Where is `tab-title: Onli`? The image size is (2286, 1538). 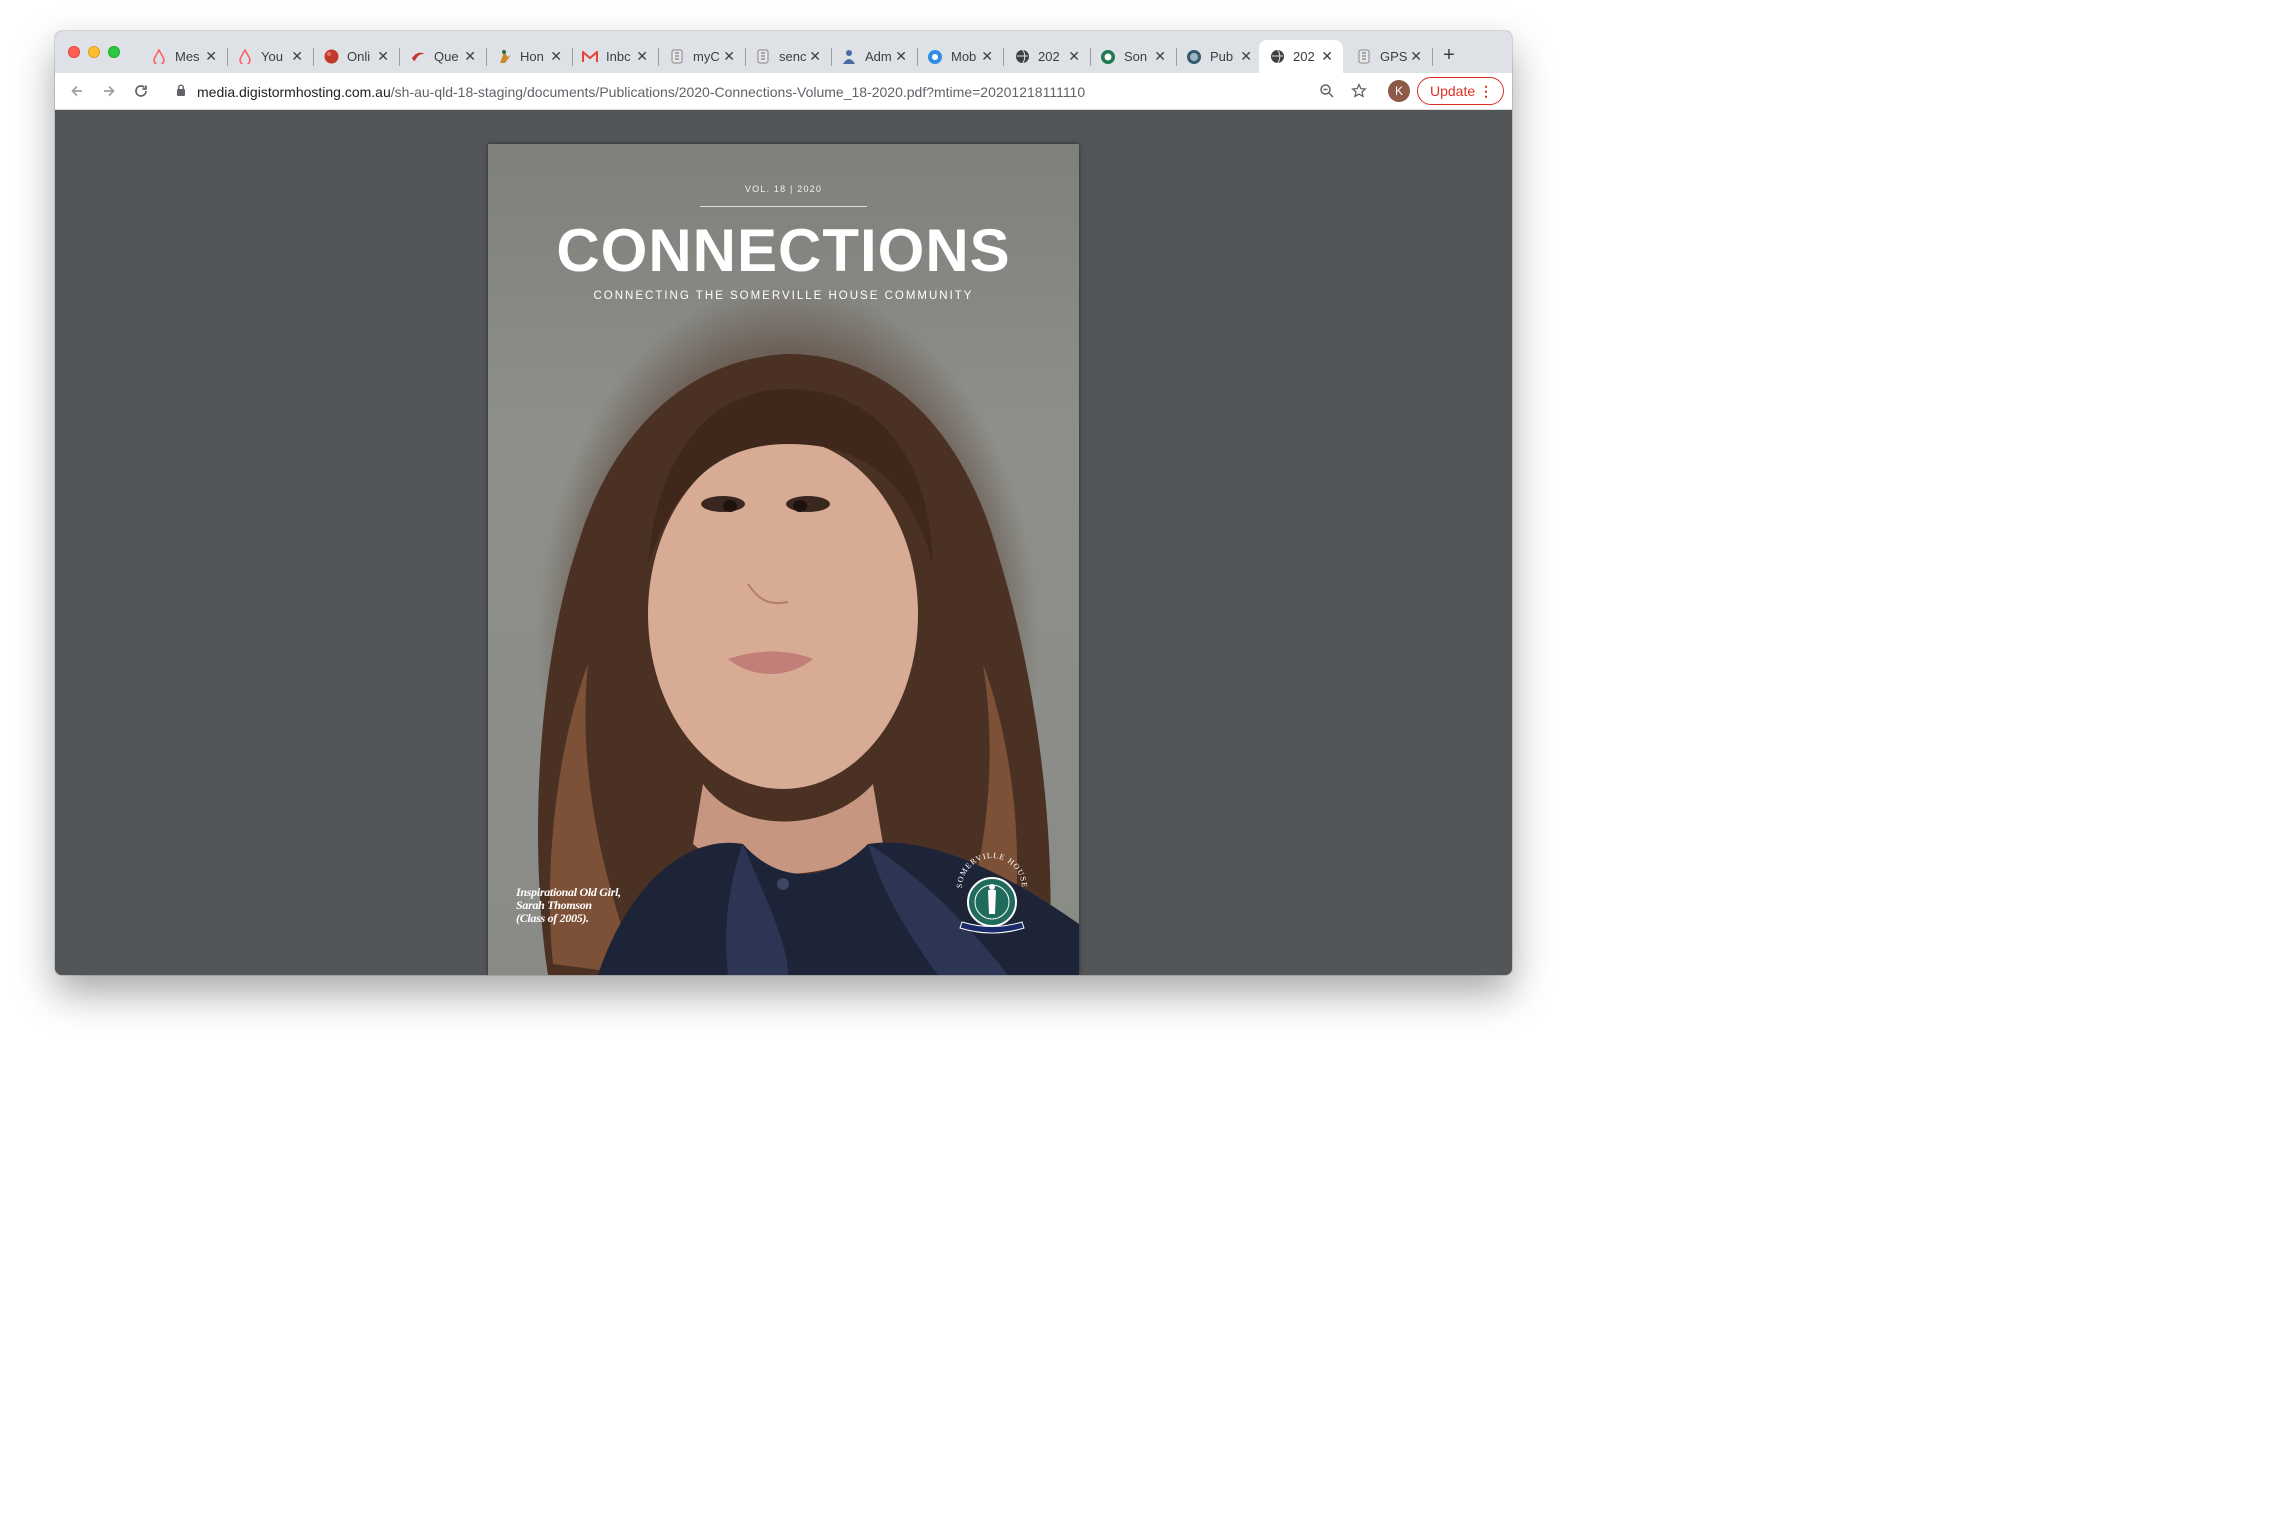
tab-title: Onli is located at coordinates (359, 56).